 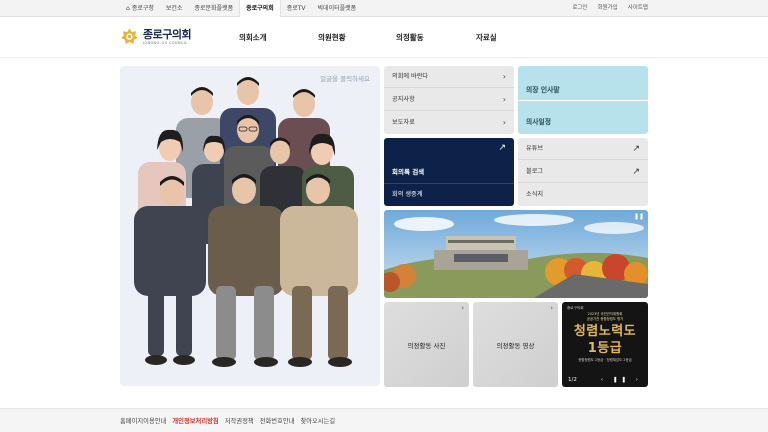 I want to click on chairman-panel: 의장 인사말 의사일정, so click(x=583, y=100).